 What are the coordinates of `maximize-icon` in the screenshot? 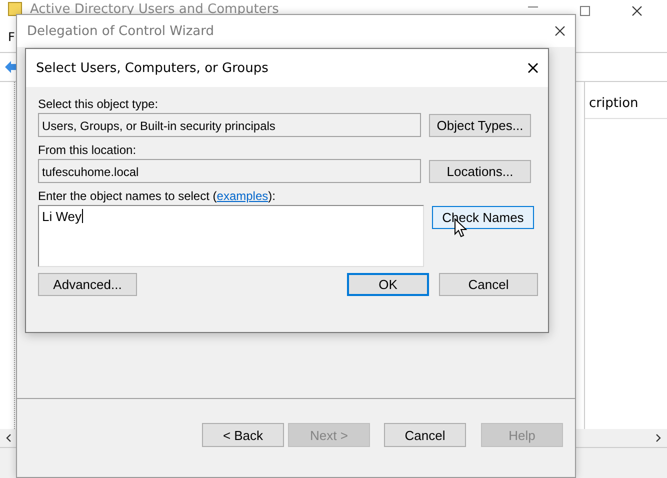 It's located at (585, 11).